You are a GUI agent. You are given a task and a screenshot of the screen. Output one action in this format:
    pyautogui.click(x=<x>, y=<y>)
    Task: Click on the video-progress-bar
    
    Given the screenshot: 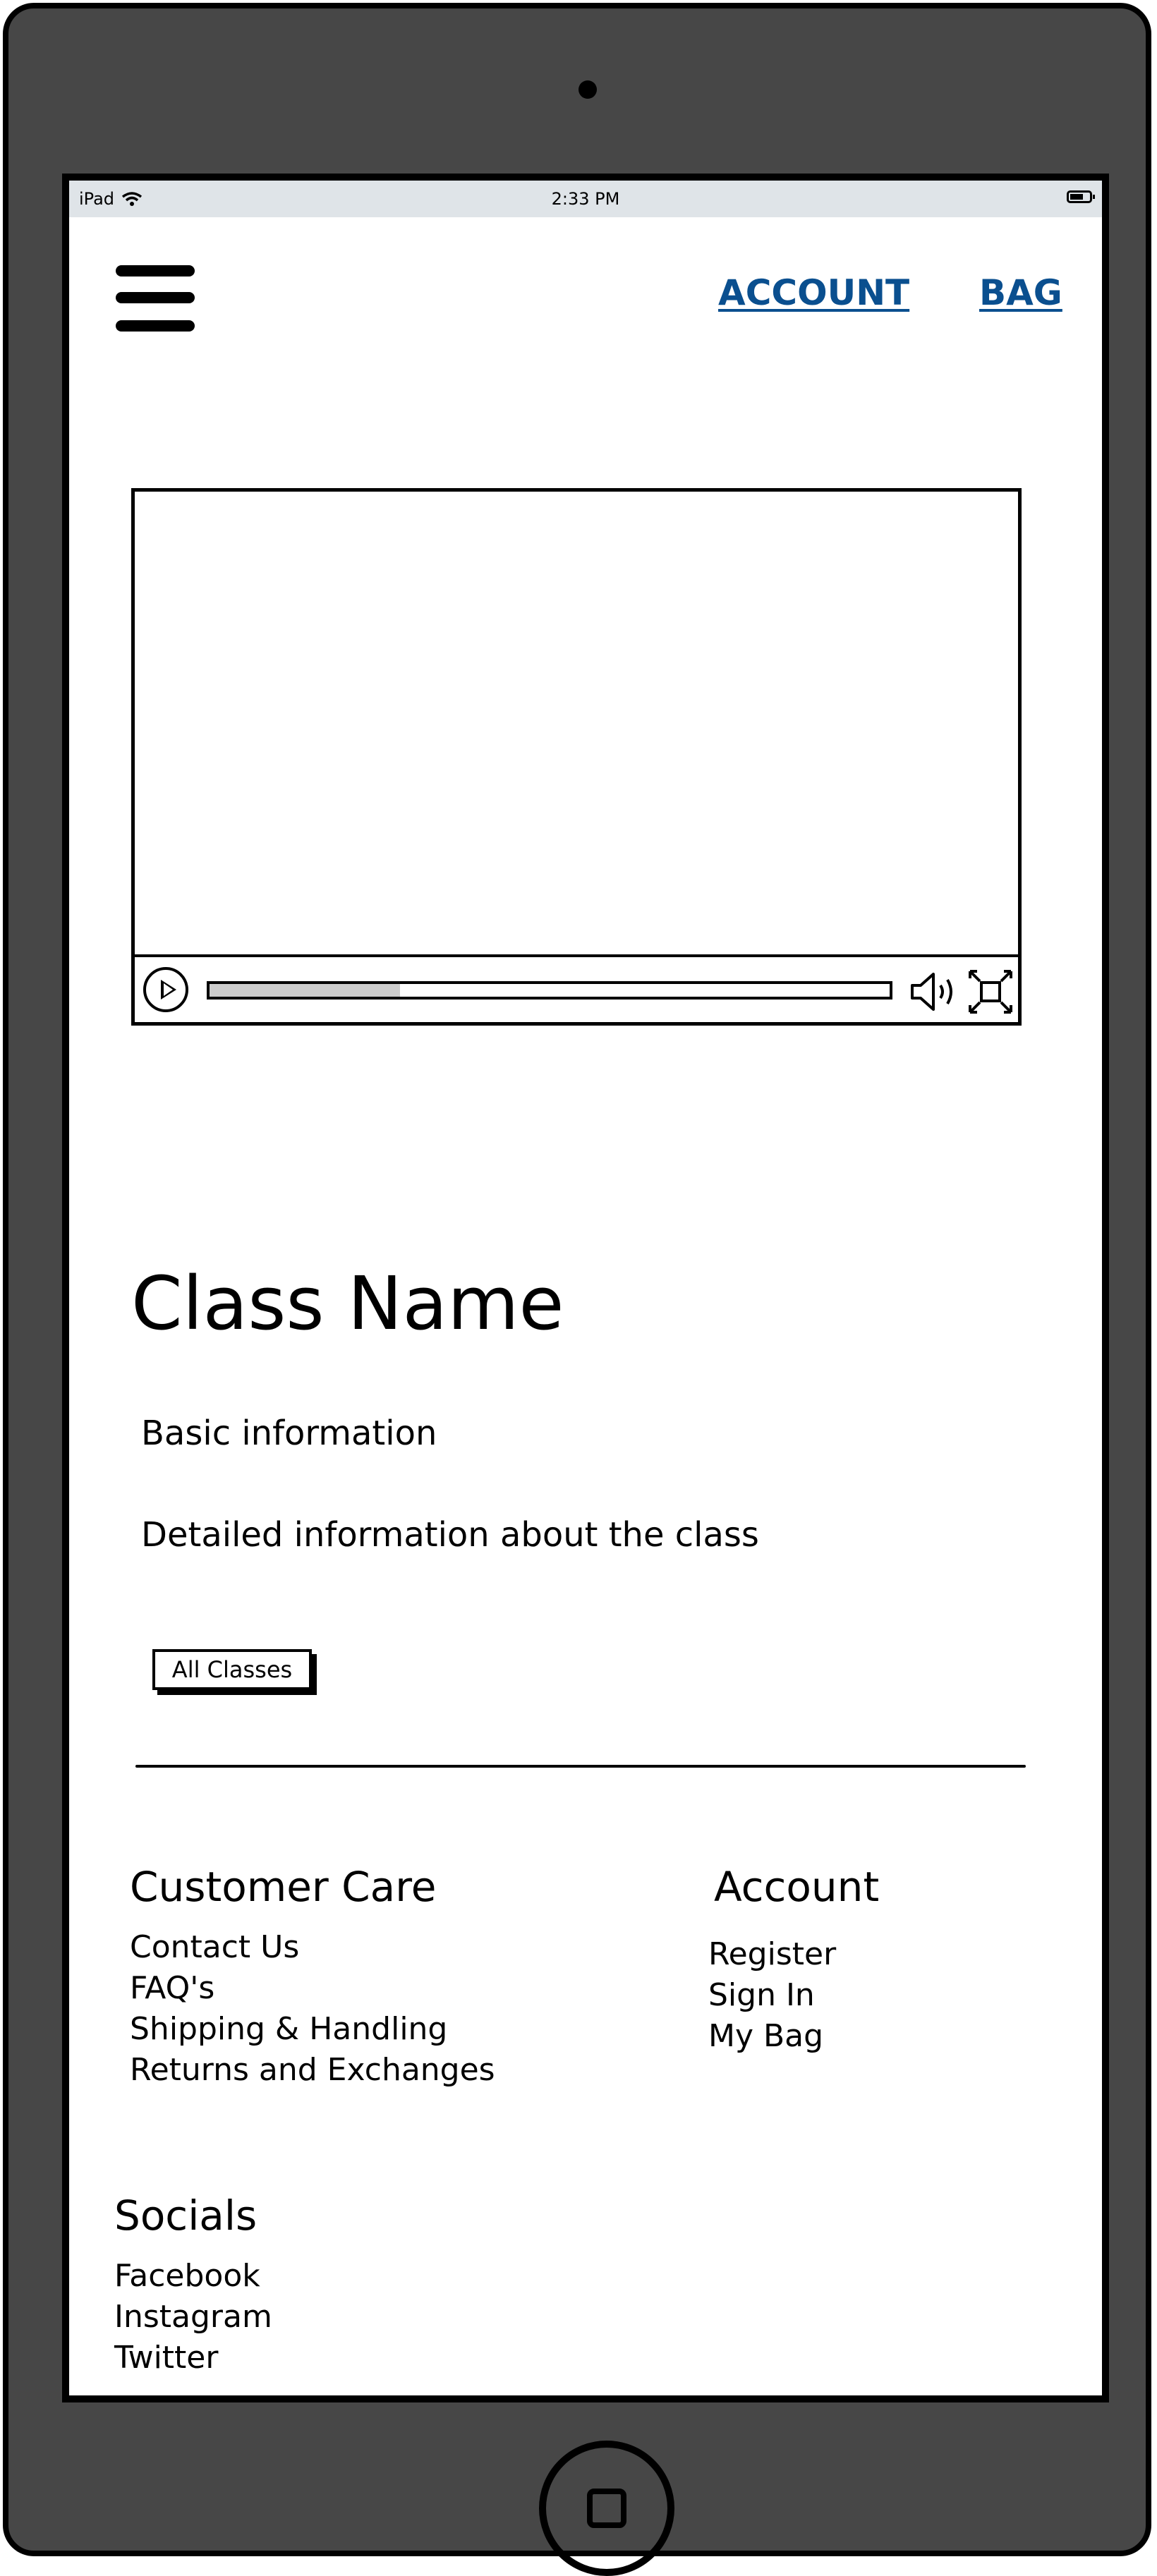 What is the action you would take?
    pyautogui.click(x=549, y=991)
    